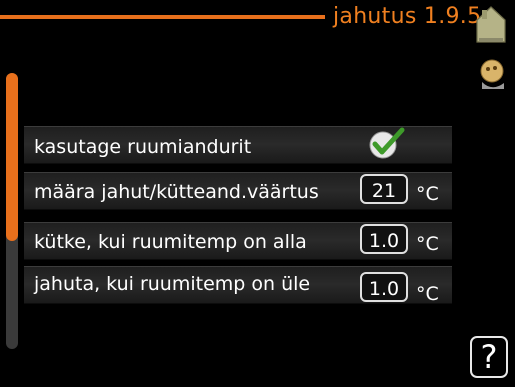  Describe the element at coordinates (386, 143) in the screenshot. I see `checkmark-icon` at that location.